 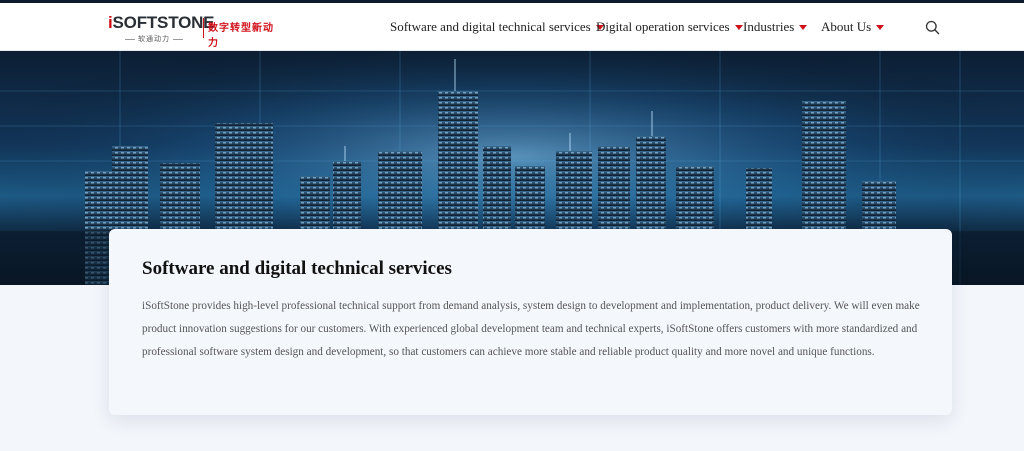 I want to click on logo: iSOFTSTONE 软通动力 数字转型新动力, so click(x=193, y=29).